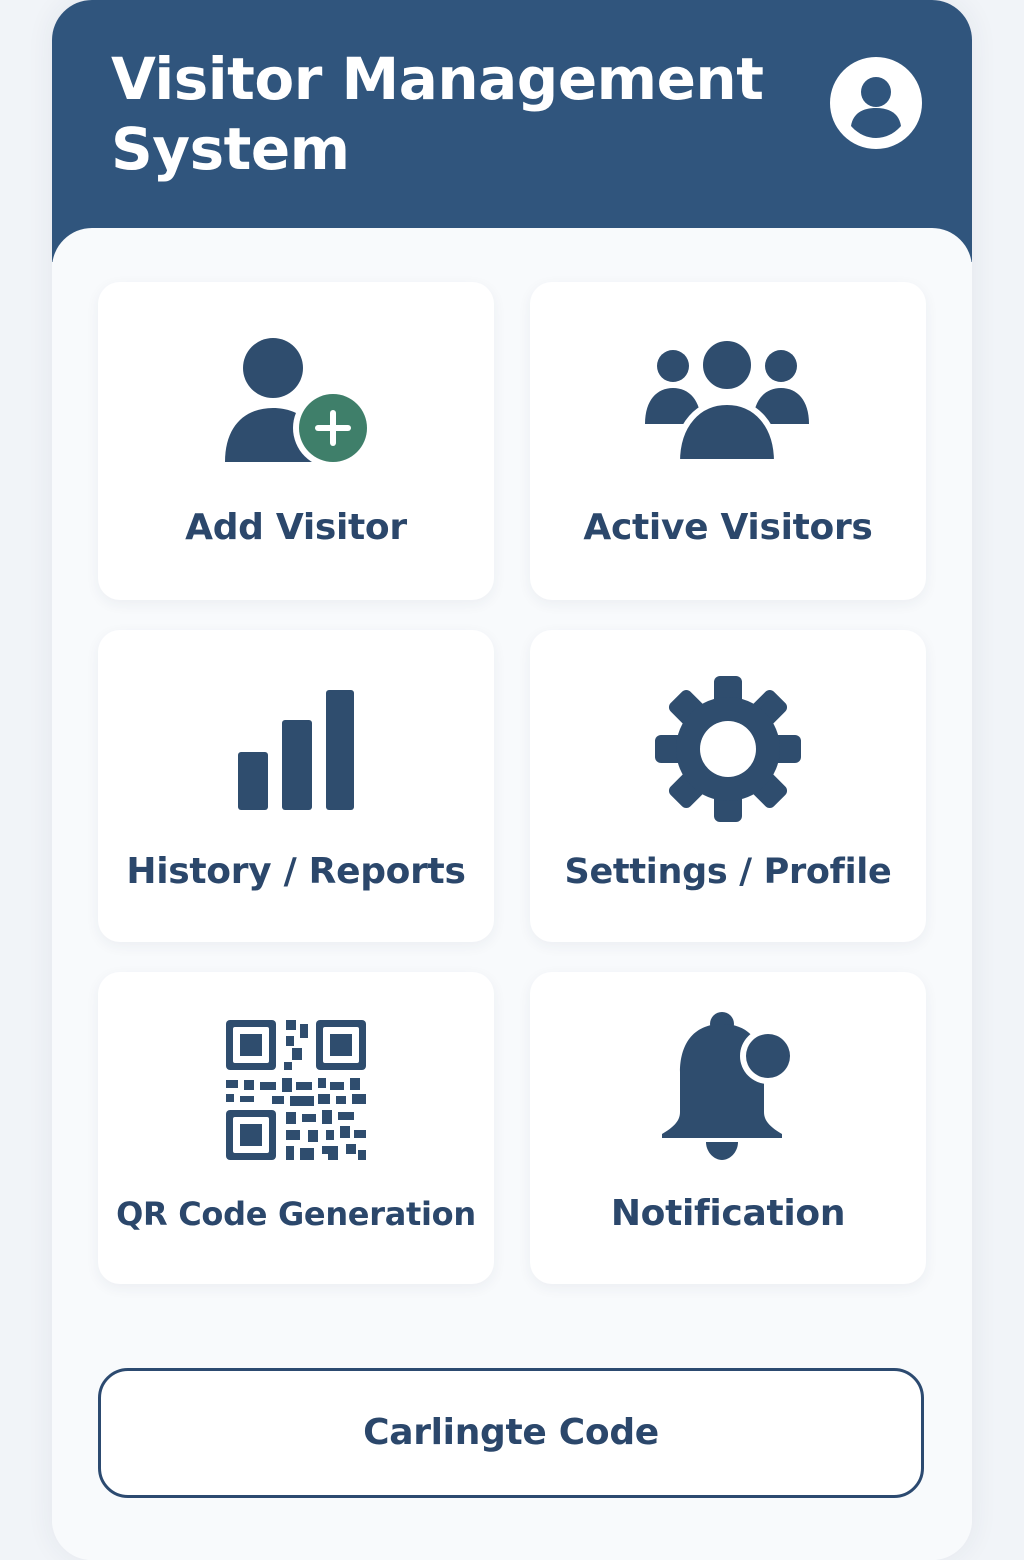  What do you see at coordinates (728, 527) in the screenshot?
I see `active-visitors-label: Active Visitors` at bounding box center [728, 527].